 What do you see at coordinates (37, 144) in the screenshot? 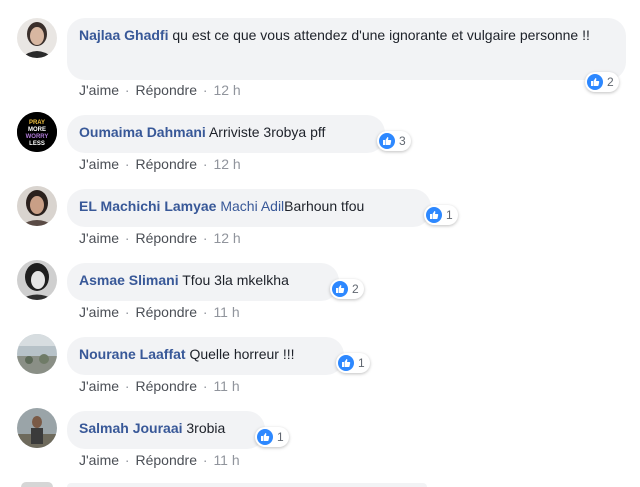
I see `avatar-text-less: LESS` at bounding box center [37, 144].